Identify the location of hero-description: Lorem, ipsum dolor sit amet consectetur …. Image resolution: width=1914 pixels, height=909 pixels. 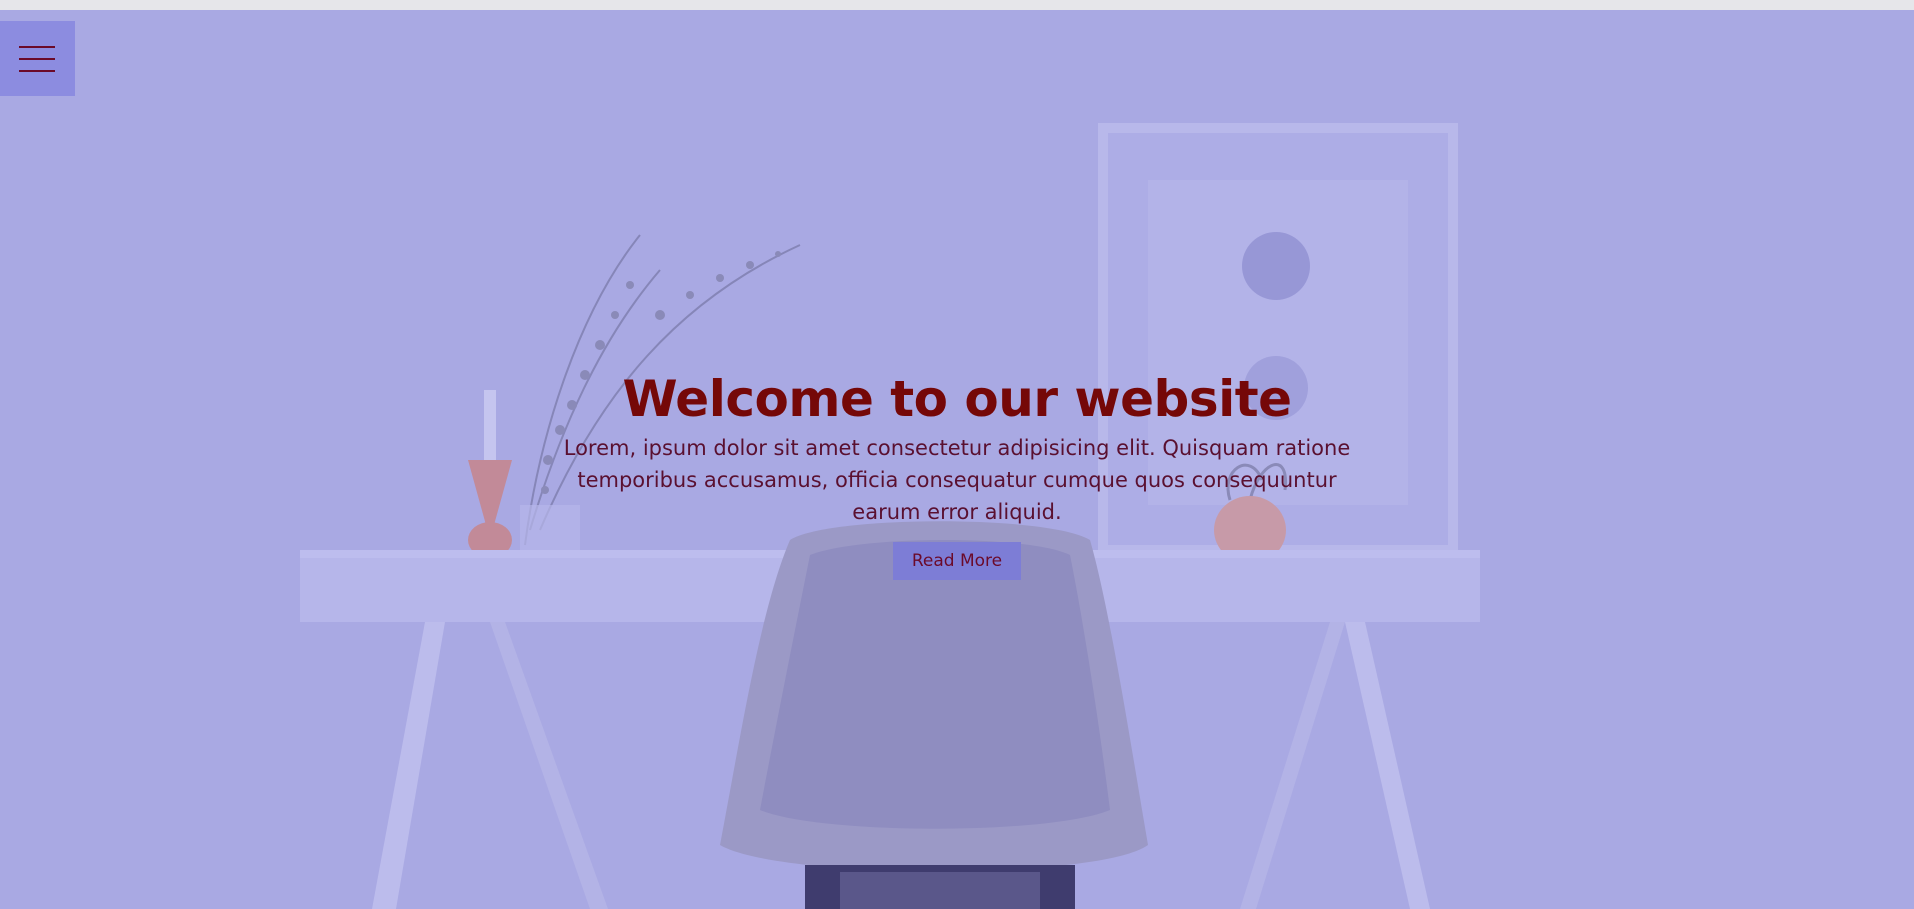
(957, 480).